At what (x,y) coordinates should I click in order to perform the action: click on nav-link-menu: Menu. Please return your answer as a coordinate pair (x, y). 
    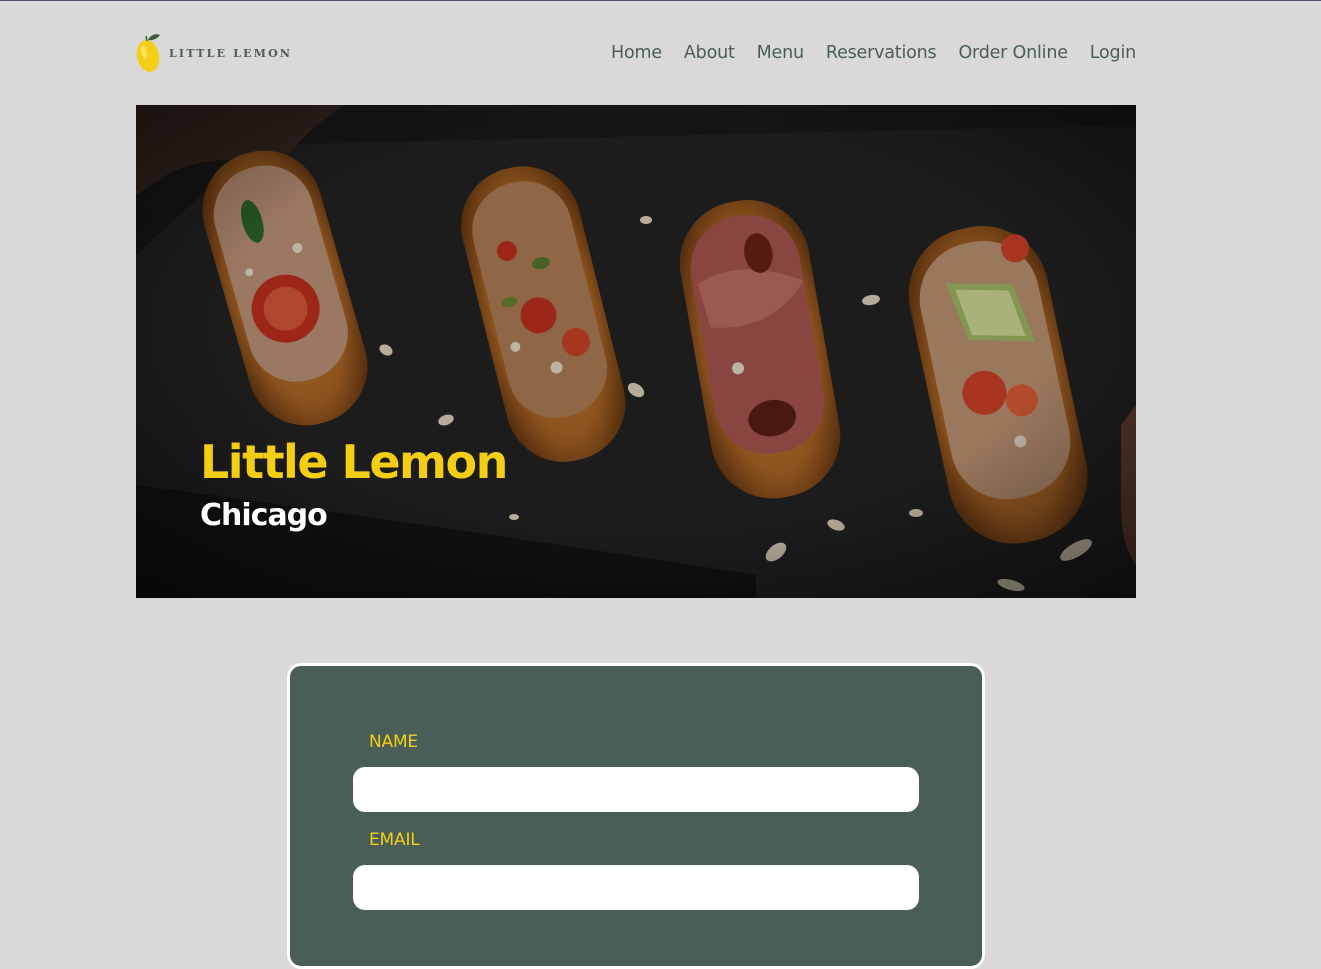
    Looking at the image, I should click on (780, 53).